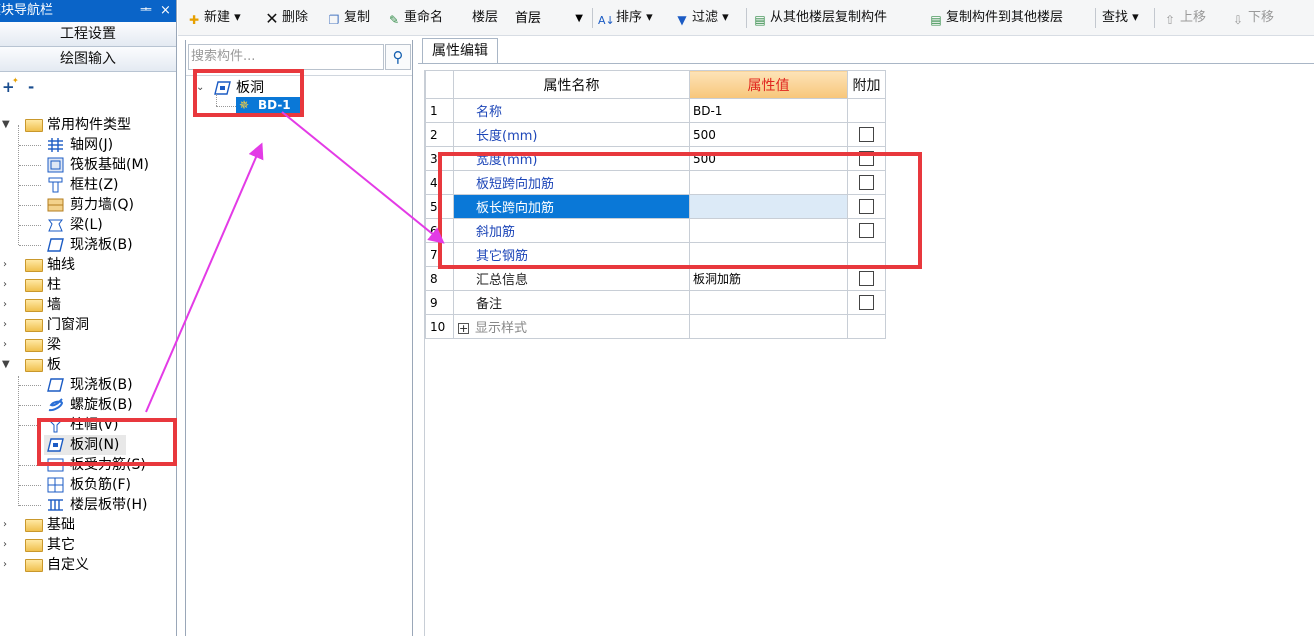 The height and width of the screenshot is (636, 1314). I want to click on tree-item-axis-grid: 轴网(J), so click(88, 145).